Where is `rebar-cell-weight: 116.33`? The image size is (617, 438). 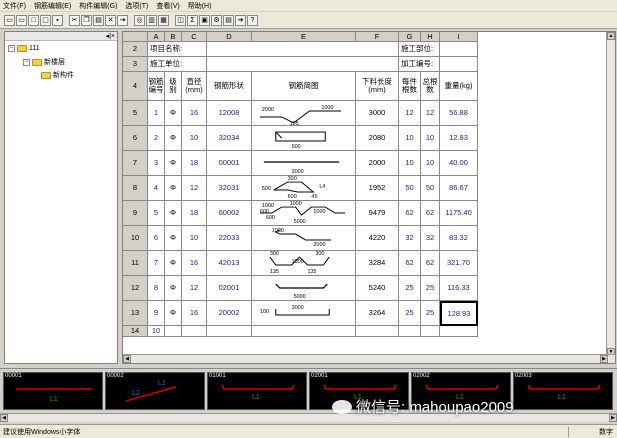 rebar-cell-weight: 116.33 is located at coordinates (459, 288).